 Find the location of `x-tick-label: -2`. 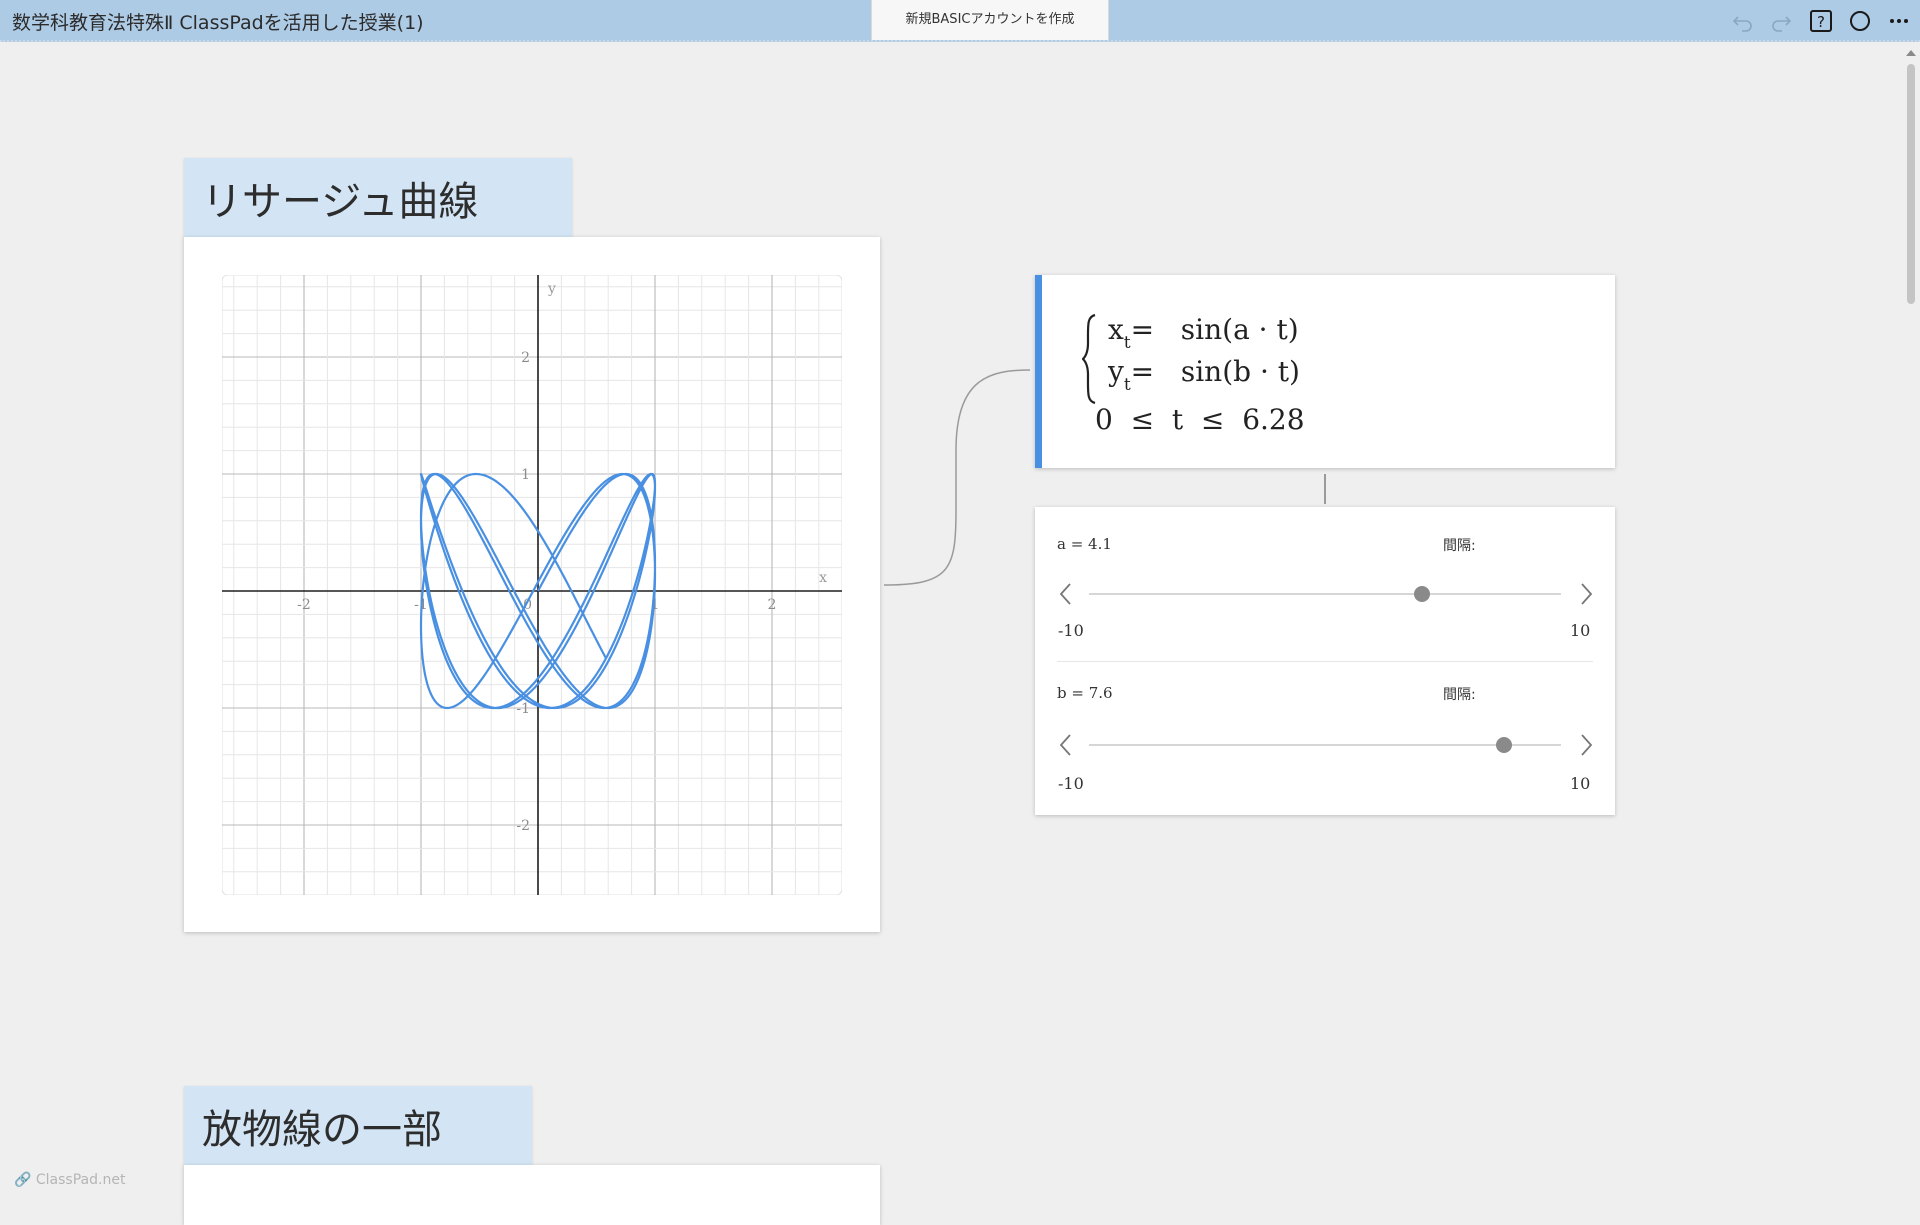

x-tick-label: -2 is located at coordinates (304, 605).